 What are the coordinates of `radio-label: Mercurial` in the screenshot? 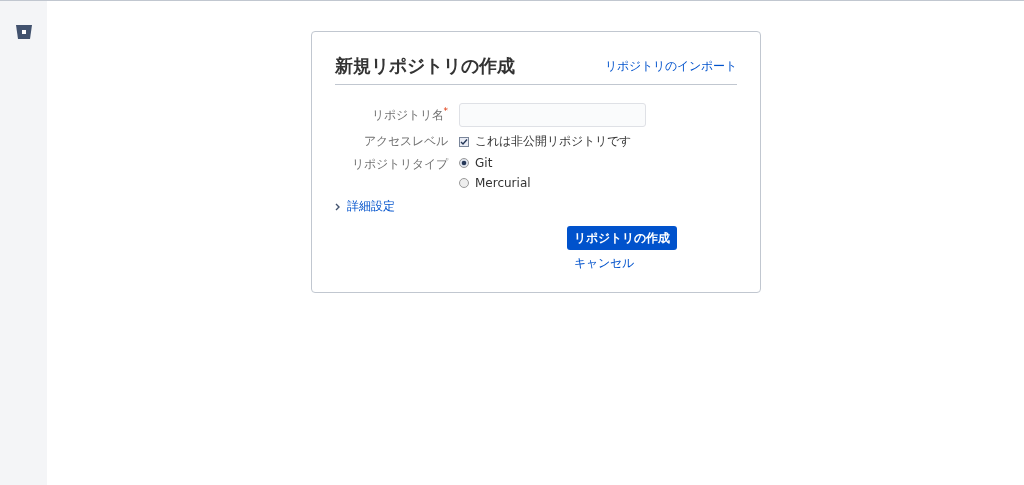 It's located at (503, 183).